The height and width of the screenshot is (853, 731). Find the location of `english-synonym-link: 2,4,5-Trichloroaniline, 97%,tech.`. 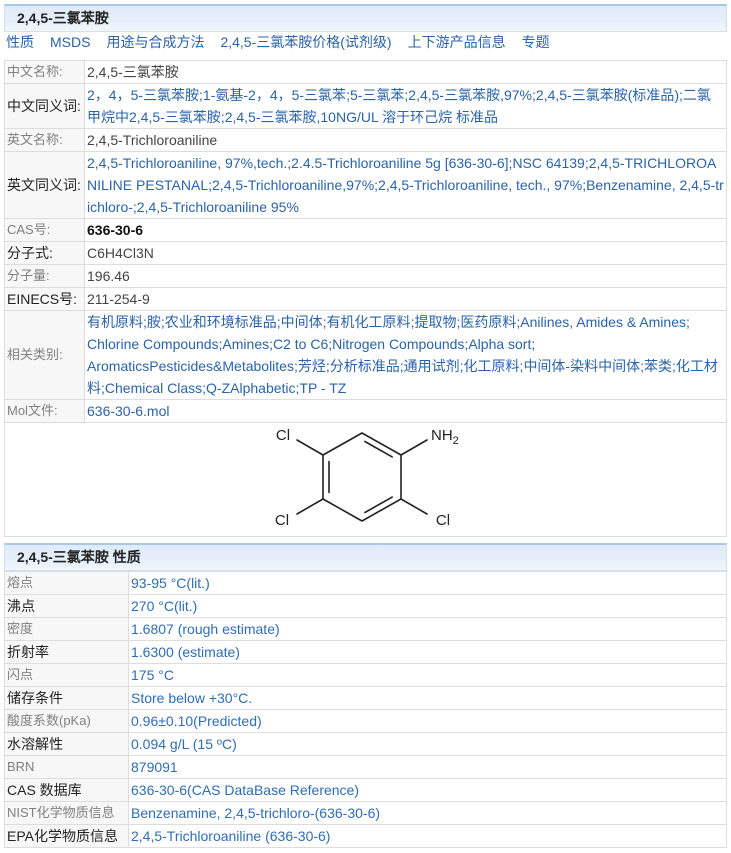

english-synonym-link: 2,4,5-Trichloroaniline, 97%,tech. is located at coordinates (187, 163).